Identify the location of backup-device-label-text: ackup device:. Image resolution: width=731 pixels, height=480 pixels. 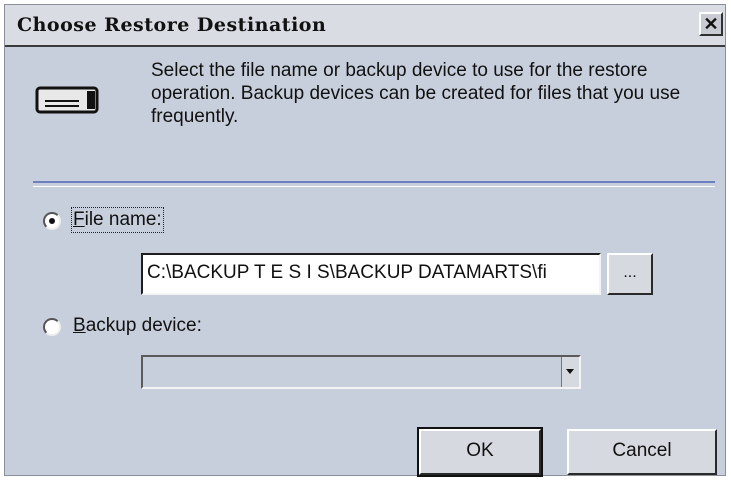
(143, 325).